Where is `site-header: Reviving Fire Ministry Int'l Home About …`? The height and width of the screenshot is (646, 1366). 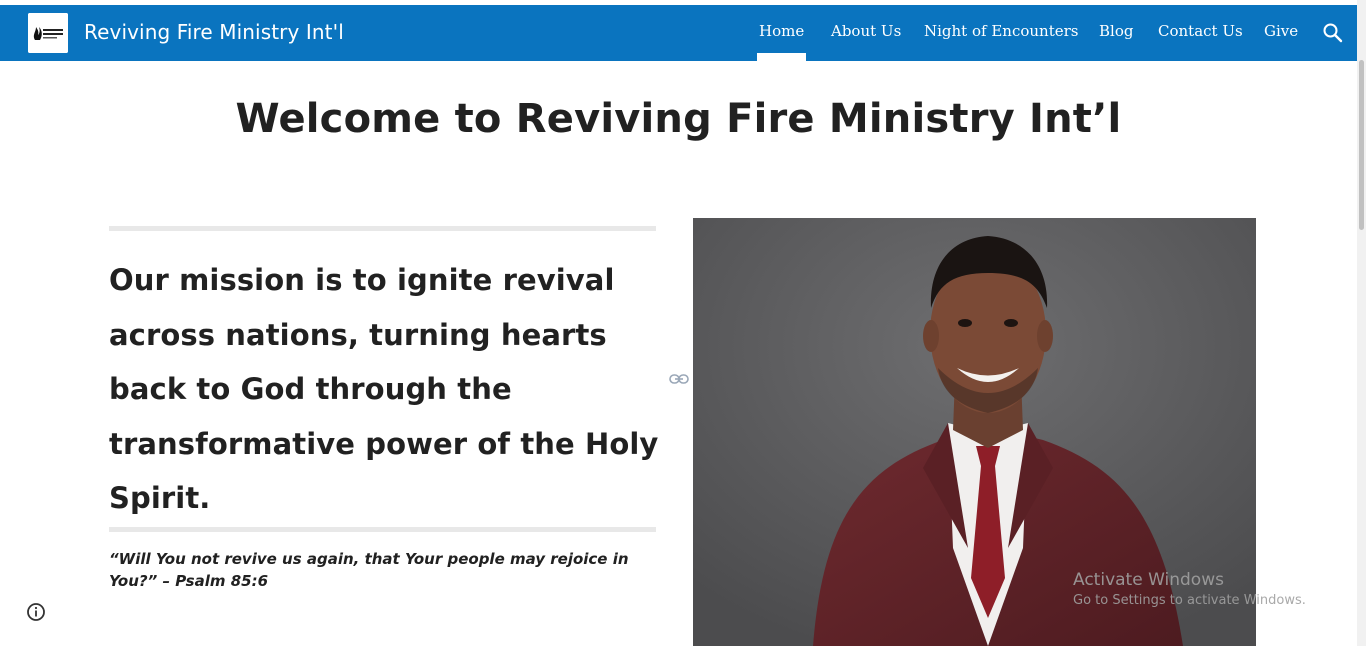
site-header: Reviving Fire Ministry Int'l Home About … is located at coordinates (678, 33).